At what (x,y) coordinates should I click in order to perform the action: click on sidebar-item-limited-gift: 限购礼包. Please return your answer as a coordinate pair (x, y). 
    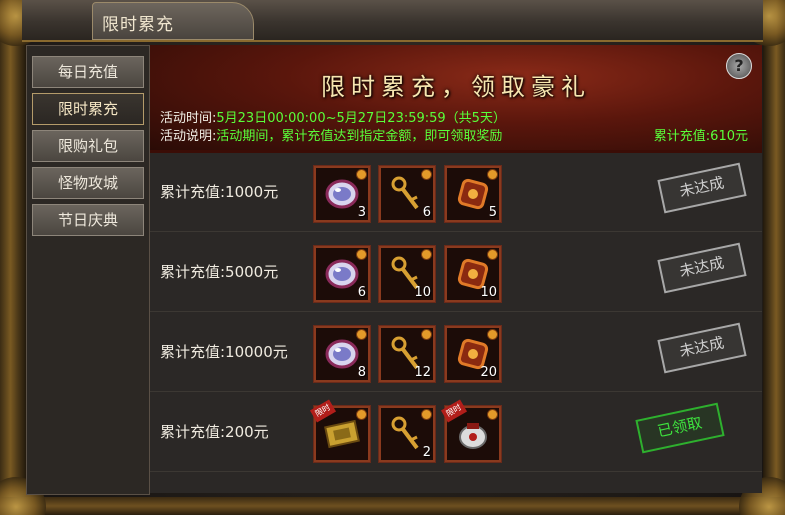
    Looking at the image, I should click on (88, 146).